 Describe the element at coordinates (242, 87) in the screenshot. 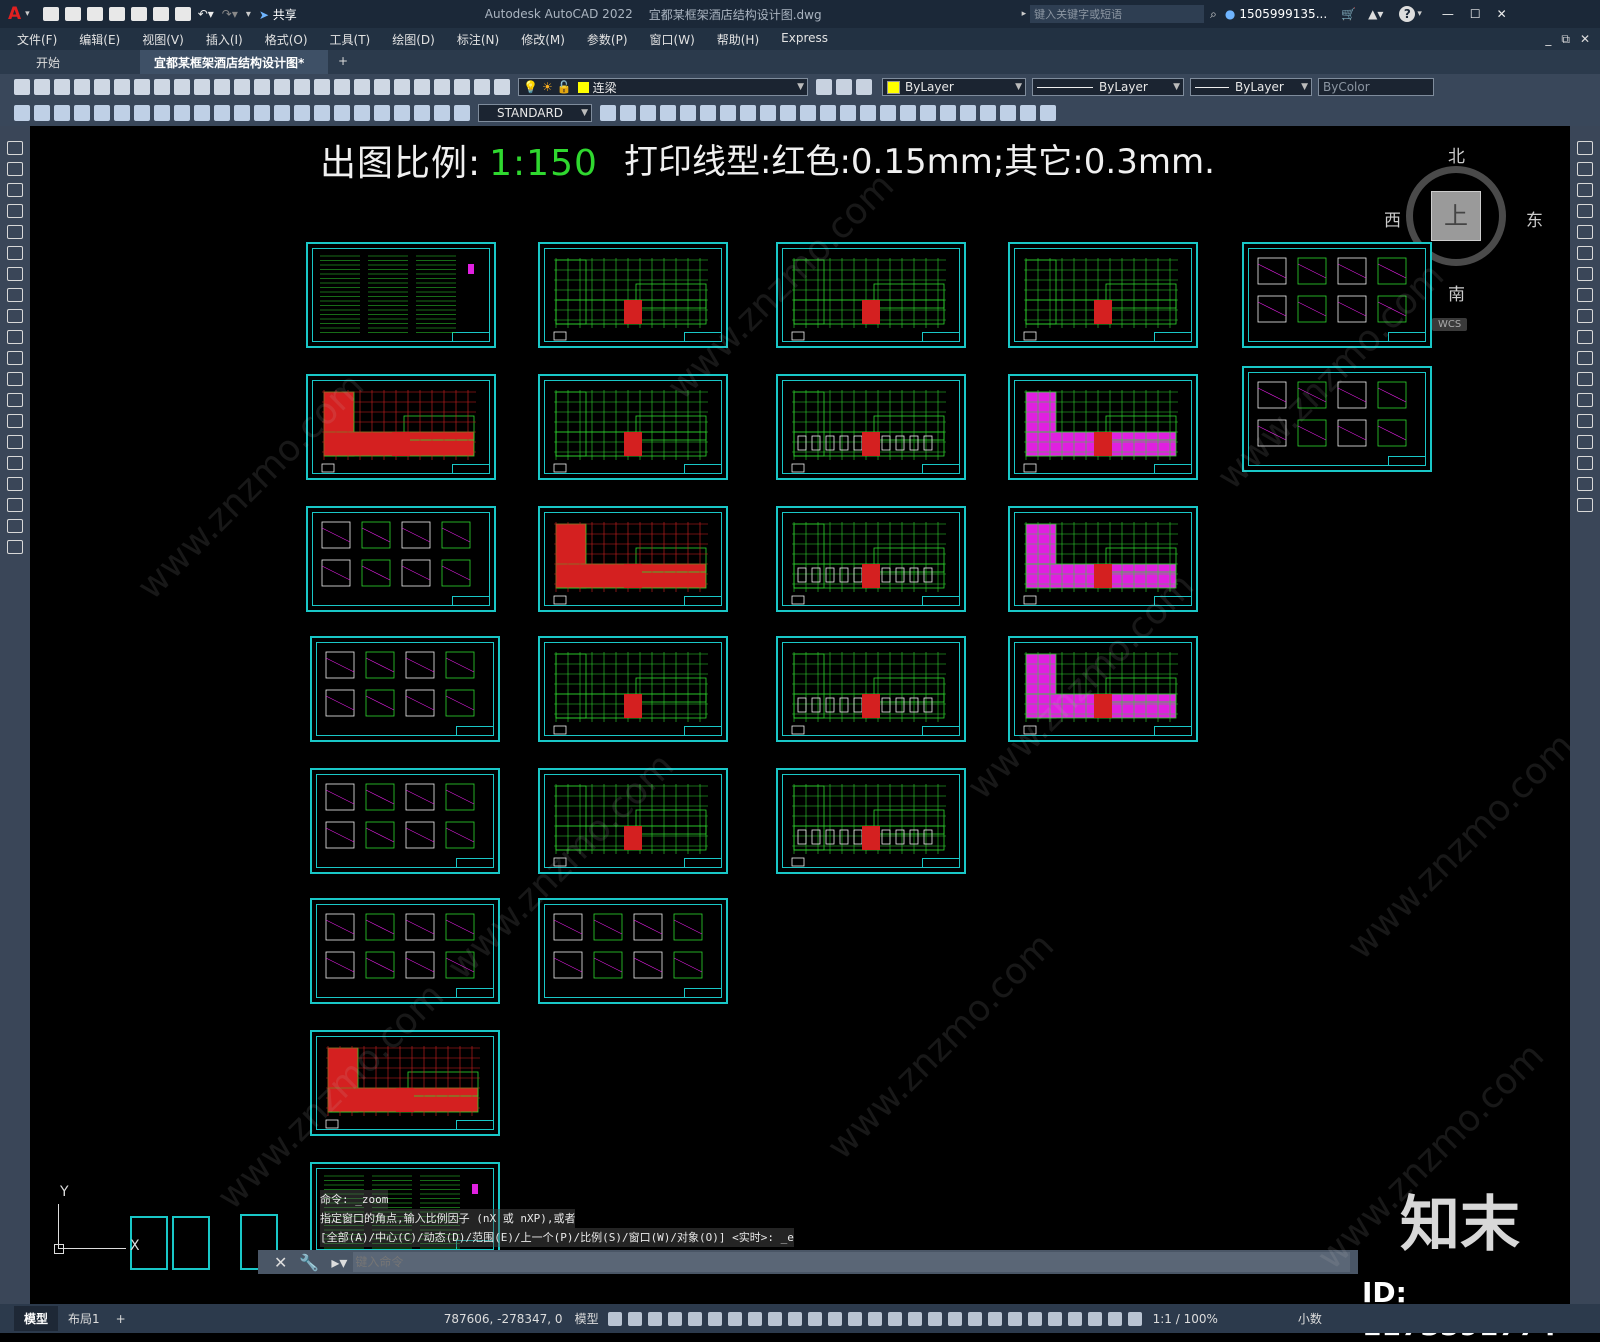

I see `undo-icon` at that location.